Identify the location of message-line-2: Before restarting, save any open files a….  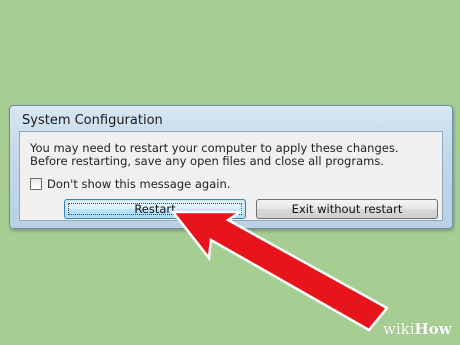
(207, 161).